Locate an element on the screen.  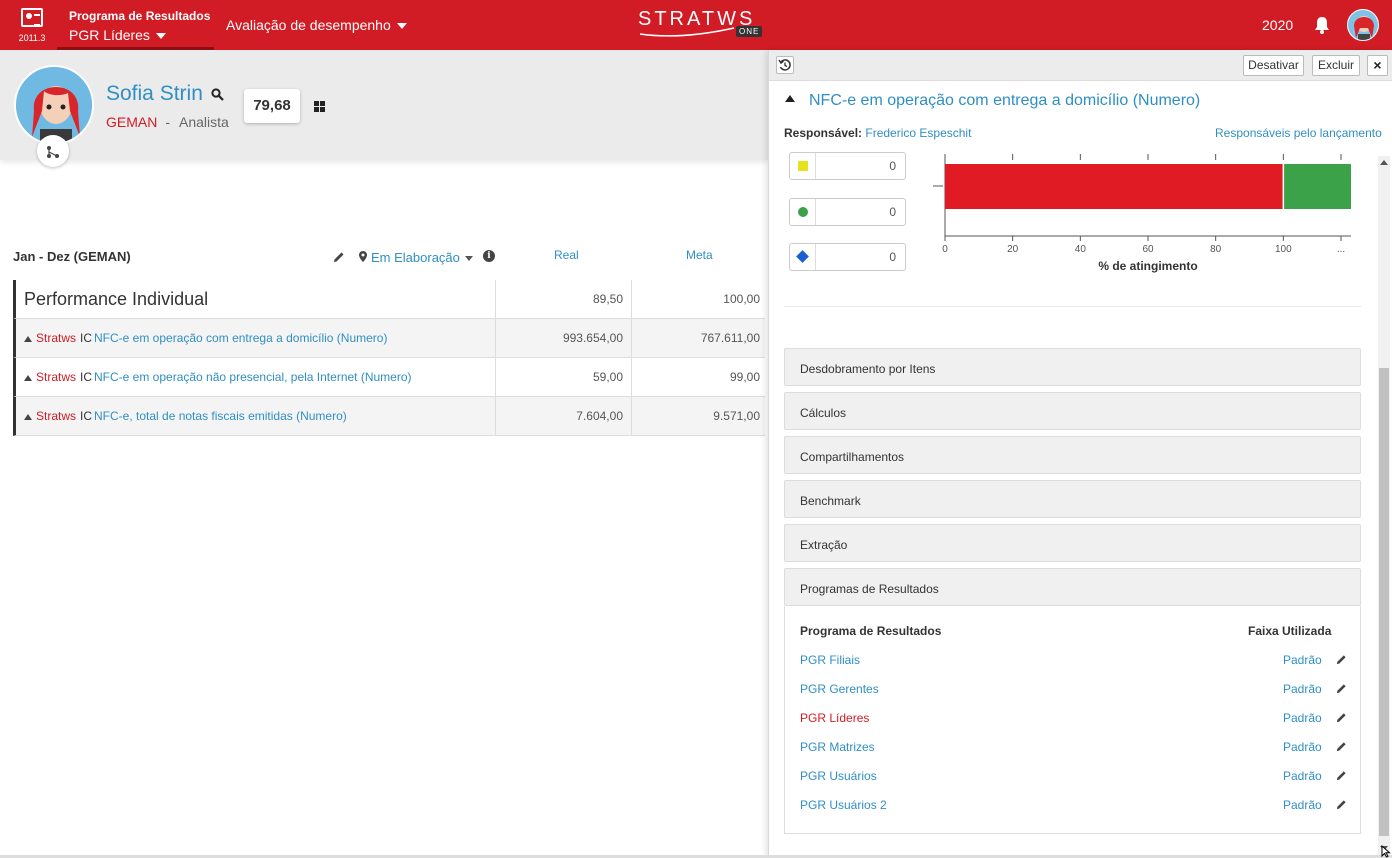
program-row: PGR Matrizes Padrão is located at coordinates (1072, 754).